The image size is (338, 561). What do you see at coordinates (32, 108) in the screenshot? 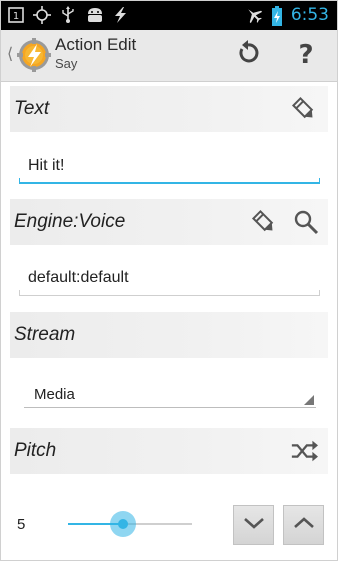
I see `text-section-title: Text` at bounding box center [32, 108].